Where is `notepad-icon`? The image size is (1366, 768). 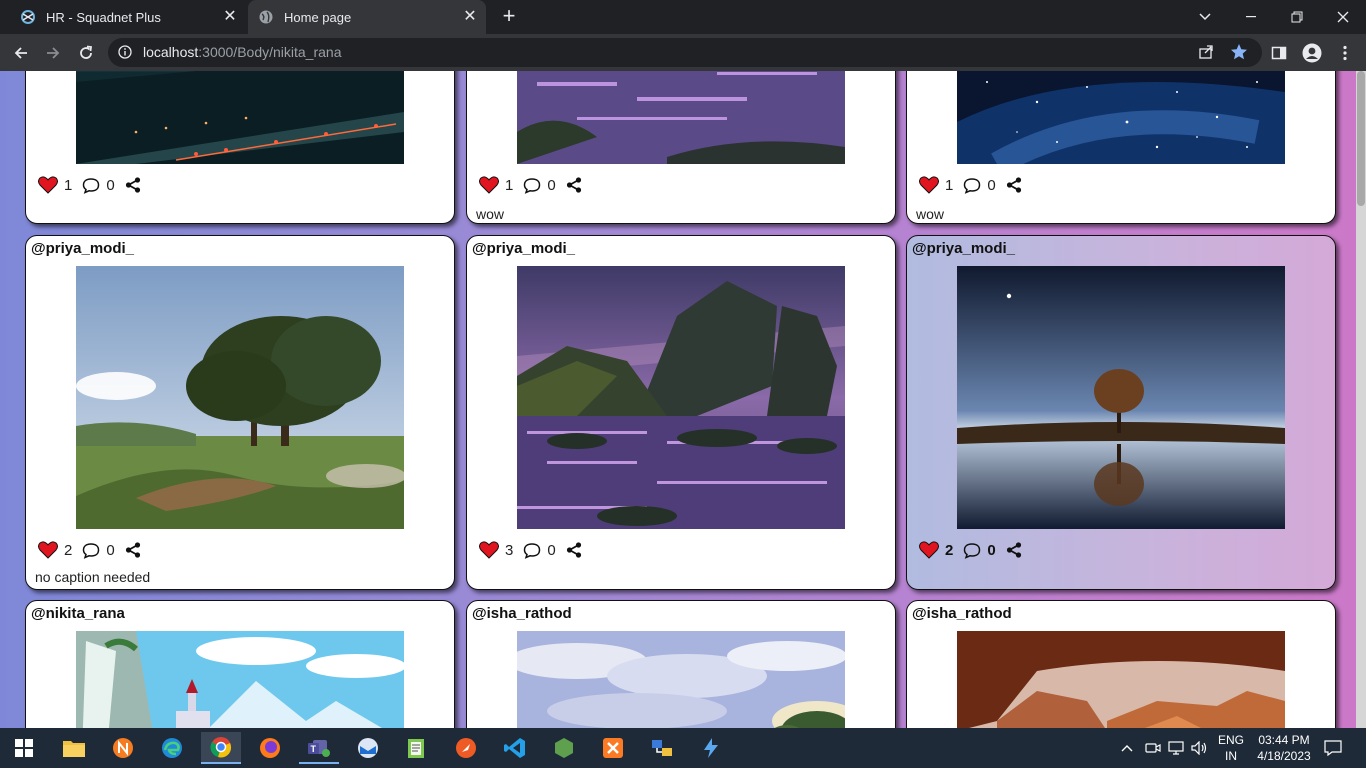
notepad-icon is located at coordinates (417, 748).